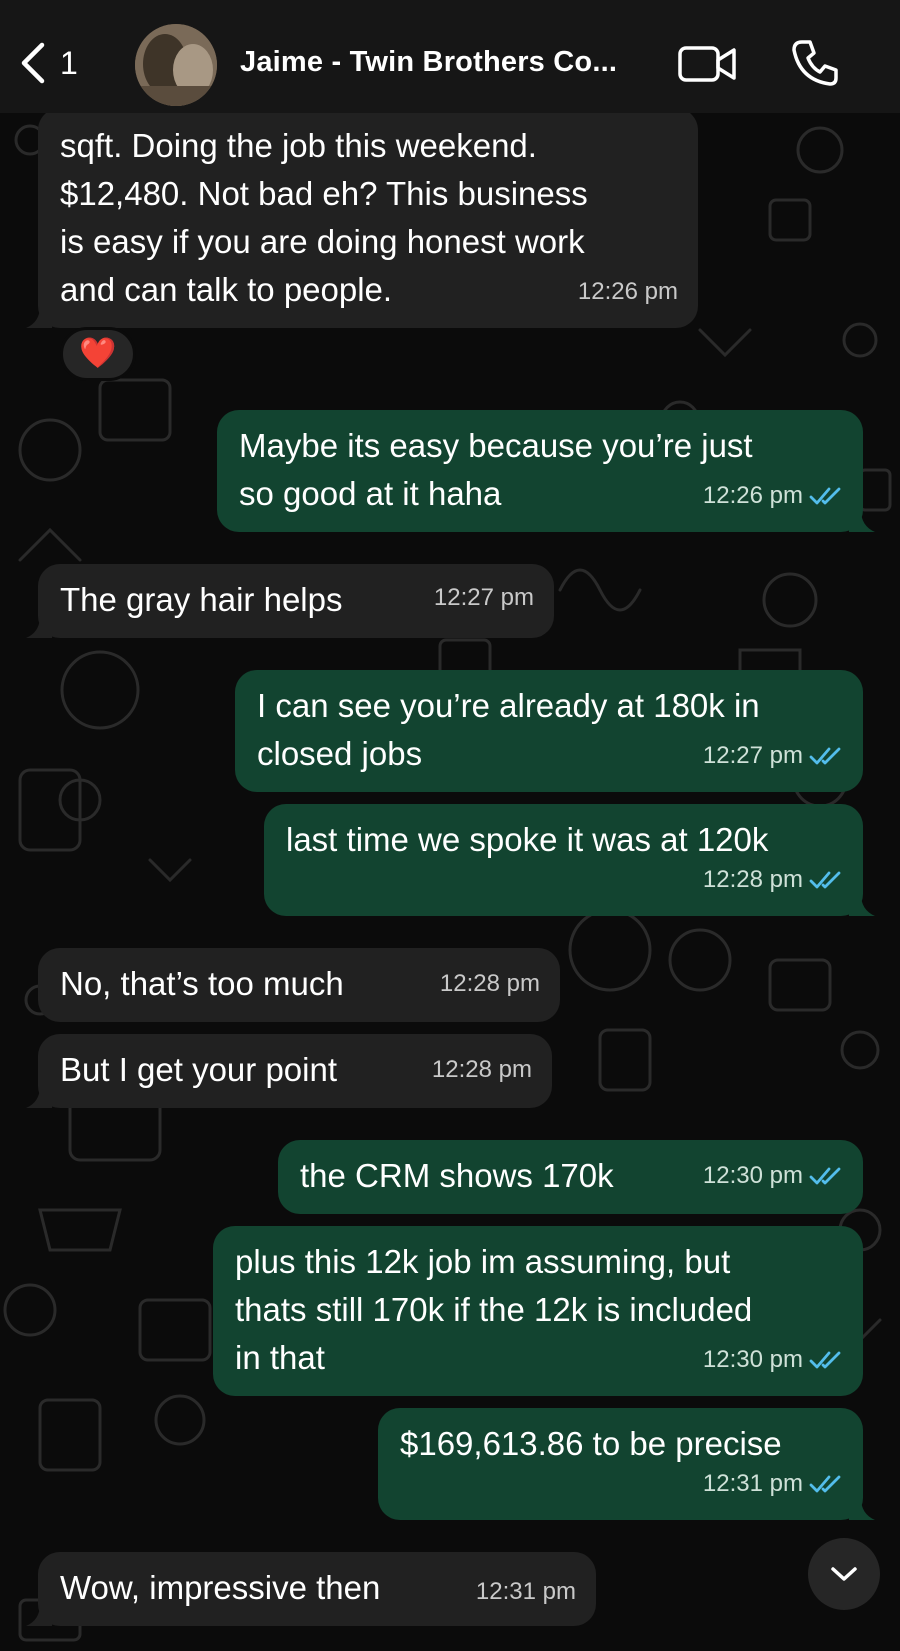 The width and height of the screenshot is (900, 1651). What do you see at coordinates (290, 601) in the screenshot?
I see `message-bubble-incoming: The gray hair helps 12:27 pm` at bounding box center [290, 601].